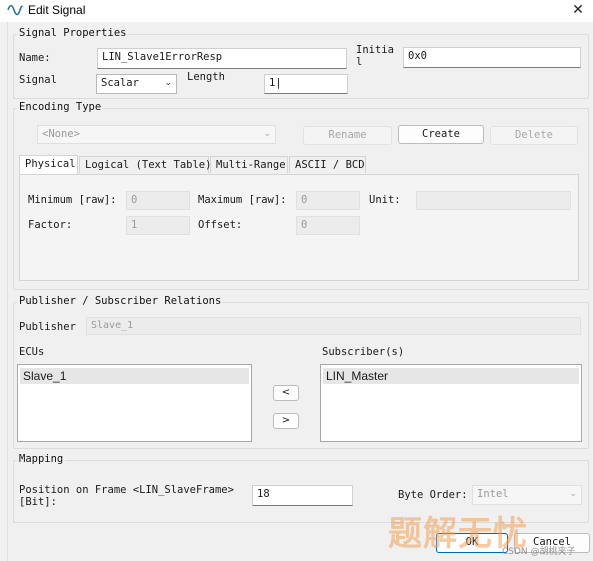 The height and width of the screenshot is (561, 593). Describe the element at coordinates (35, 58) in the screenshot. I see `name-label: Name:` at that location.